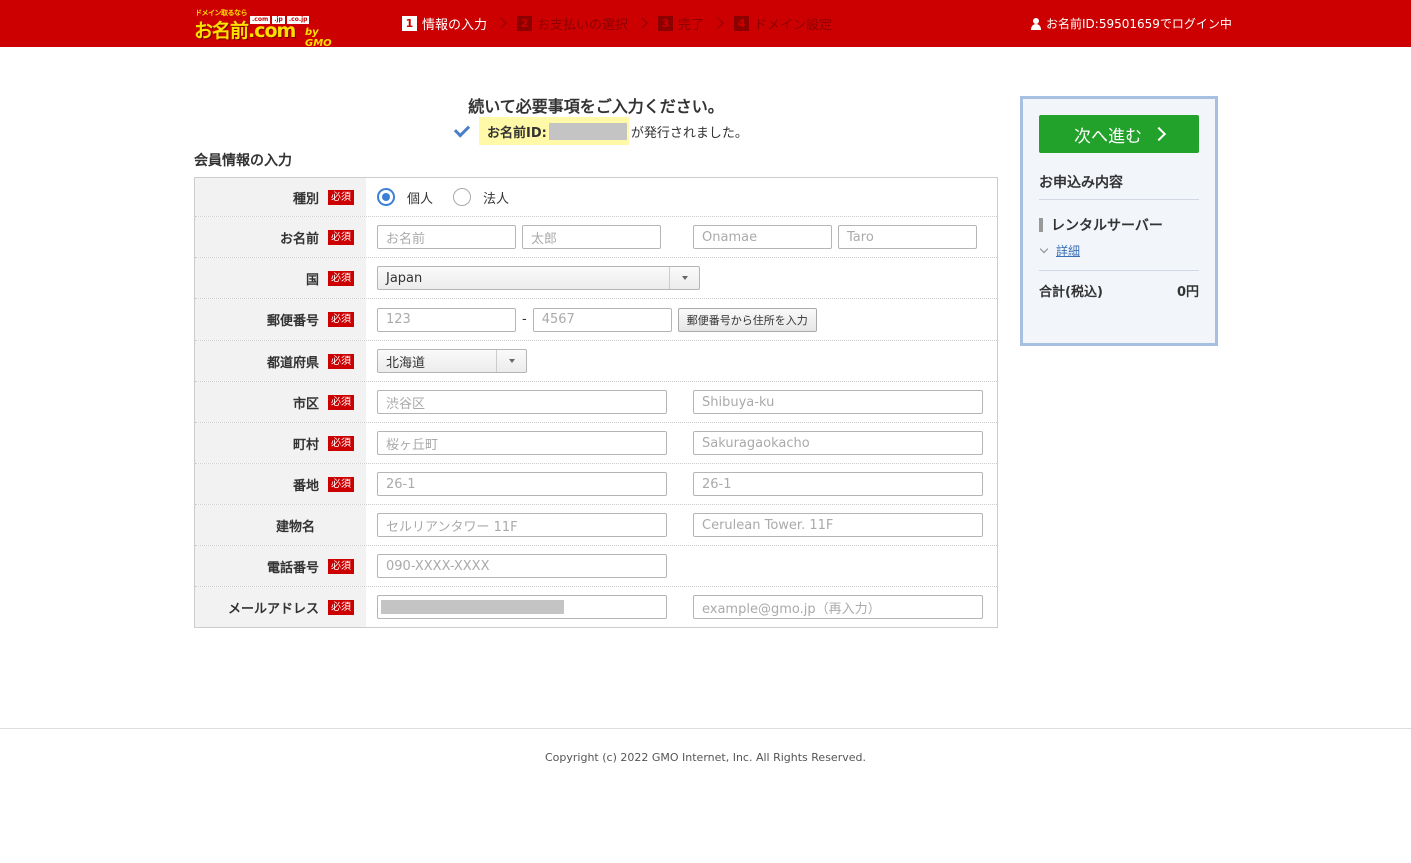 This screenshot has height=863, width=1411. Describe the element at coordinates (762, 237) in the screenshot. I see `last-name-roman-input: Onamae` at that location.